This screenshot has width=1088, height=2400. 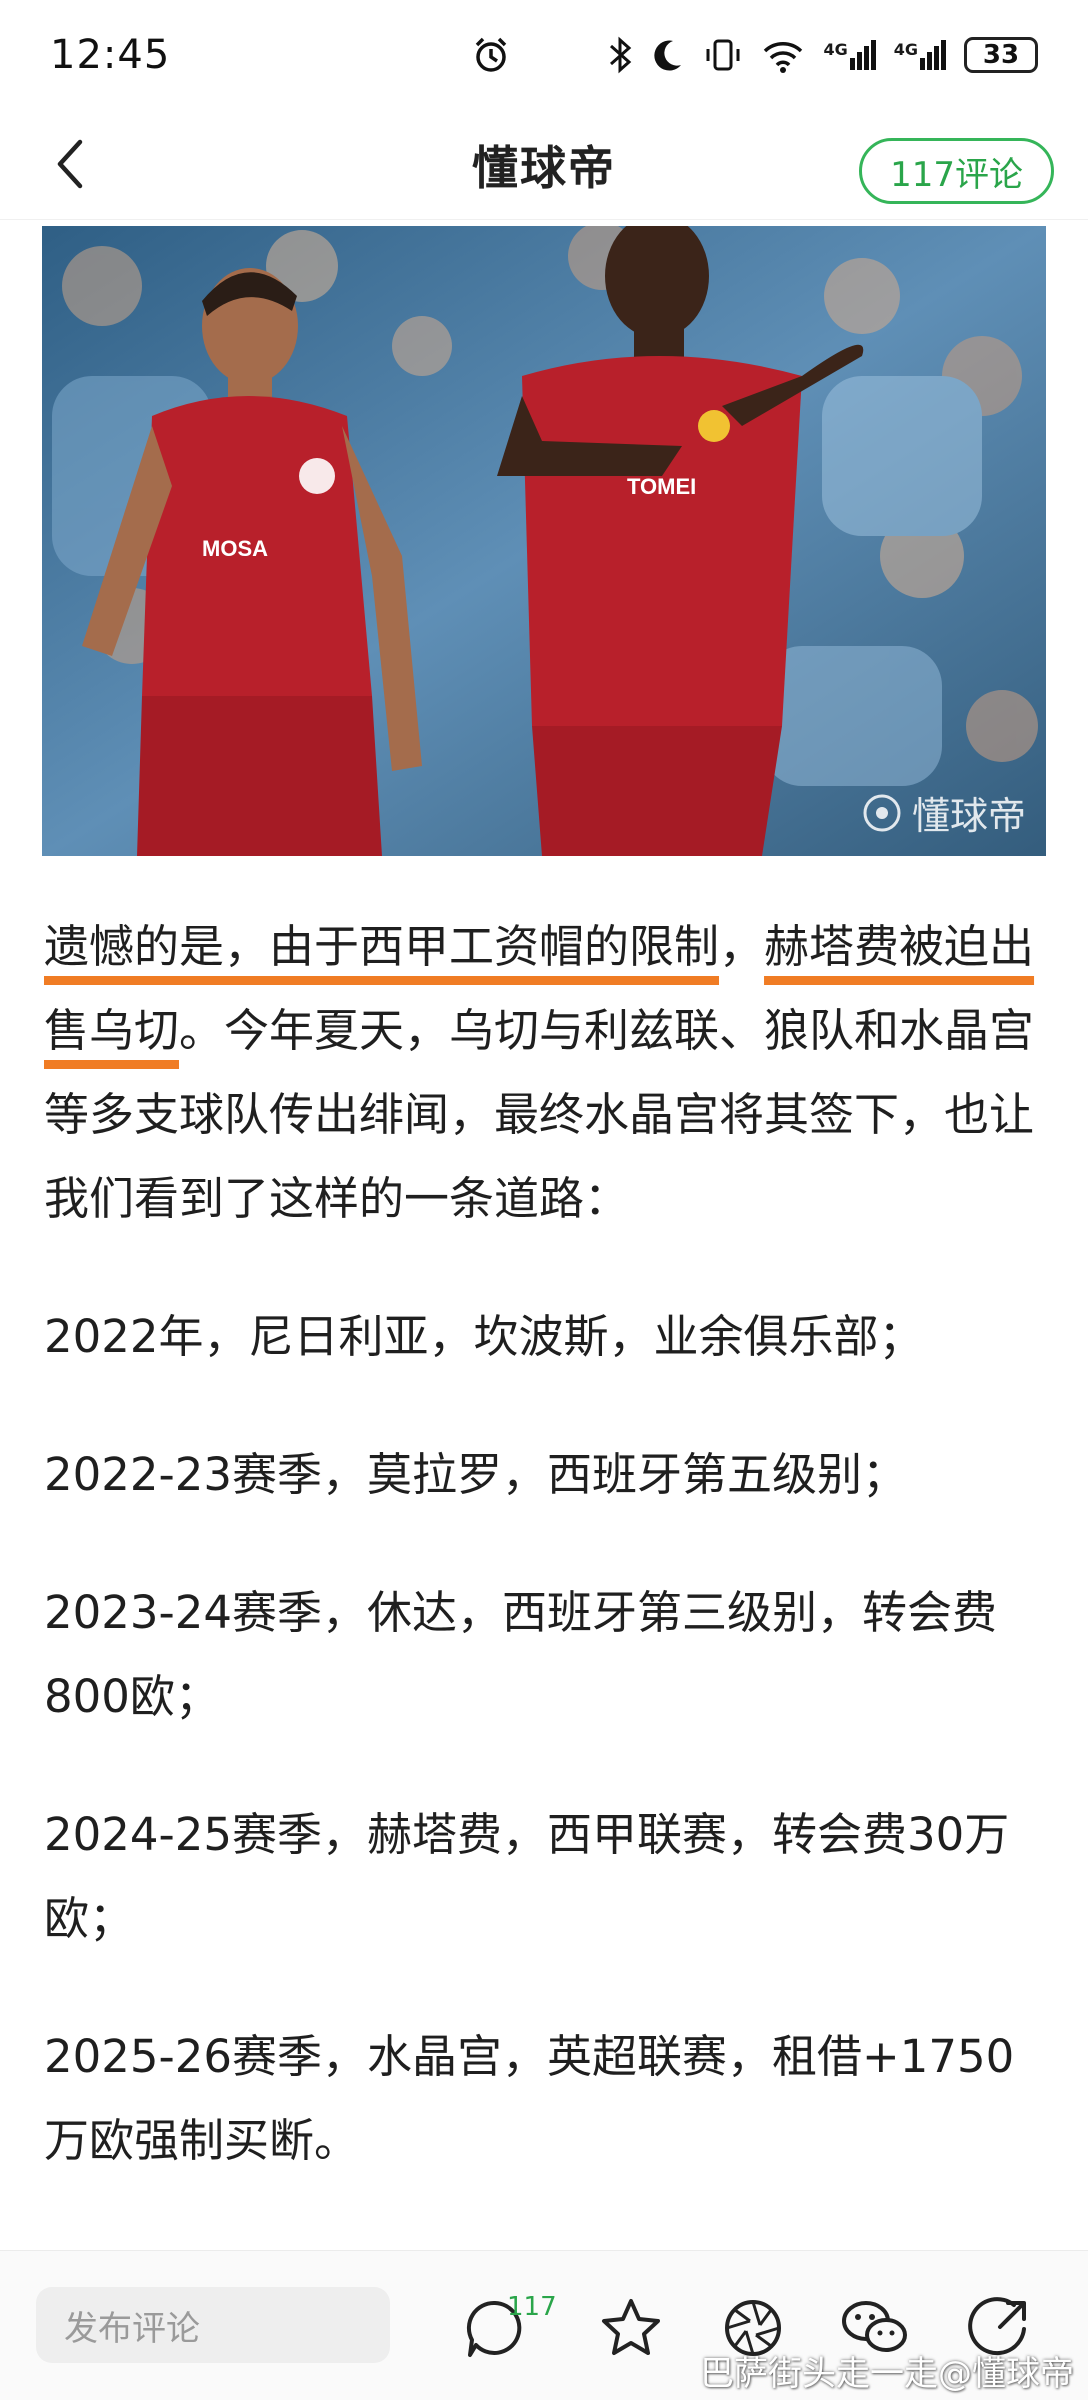 What do you see at coordinates (532, 2307) in the screenshot?
I see `comment-count-badge: 117` at bounding box center [532, 2307].